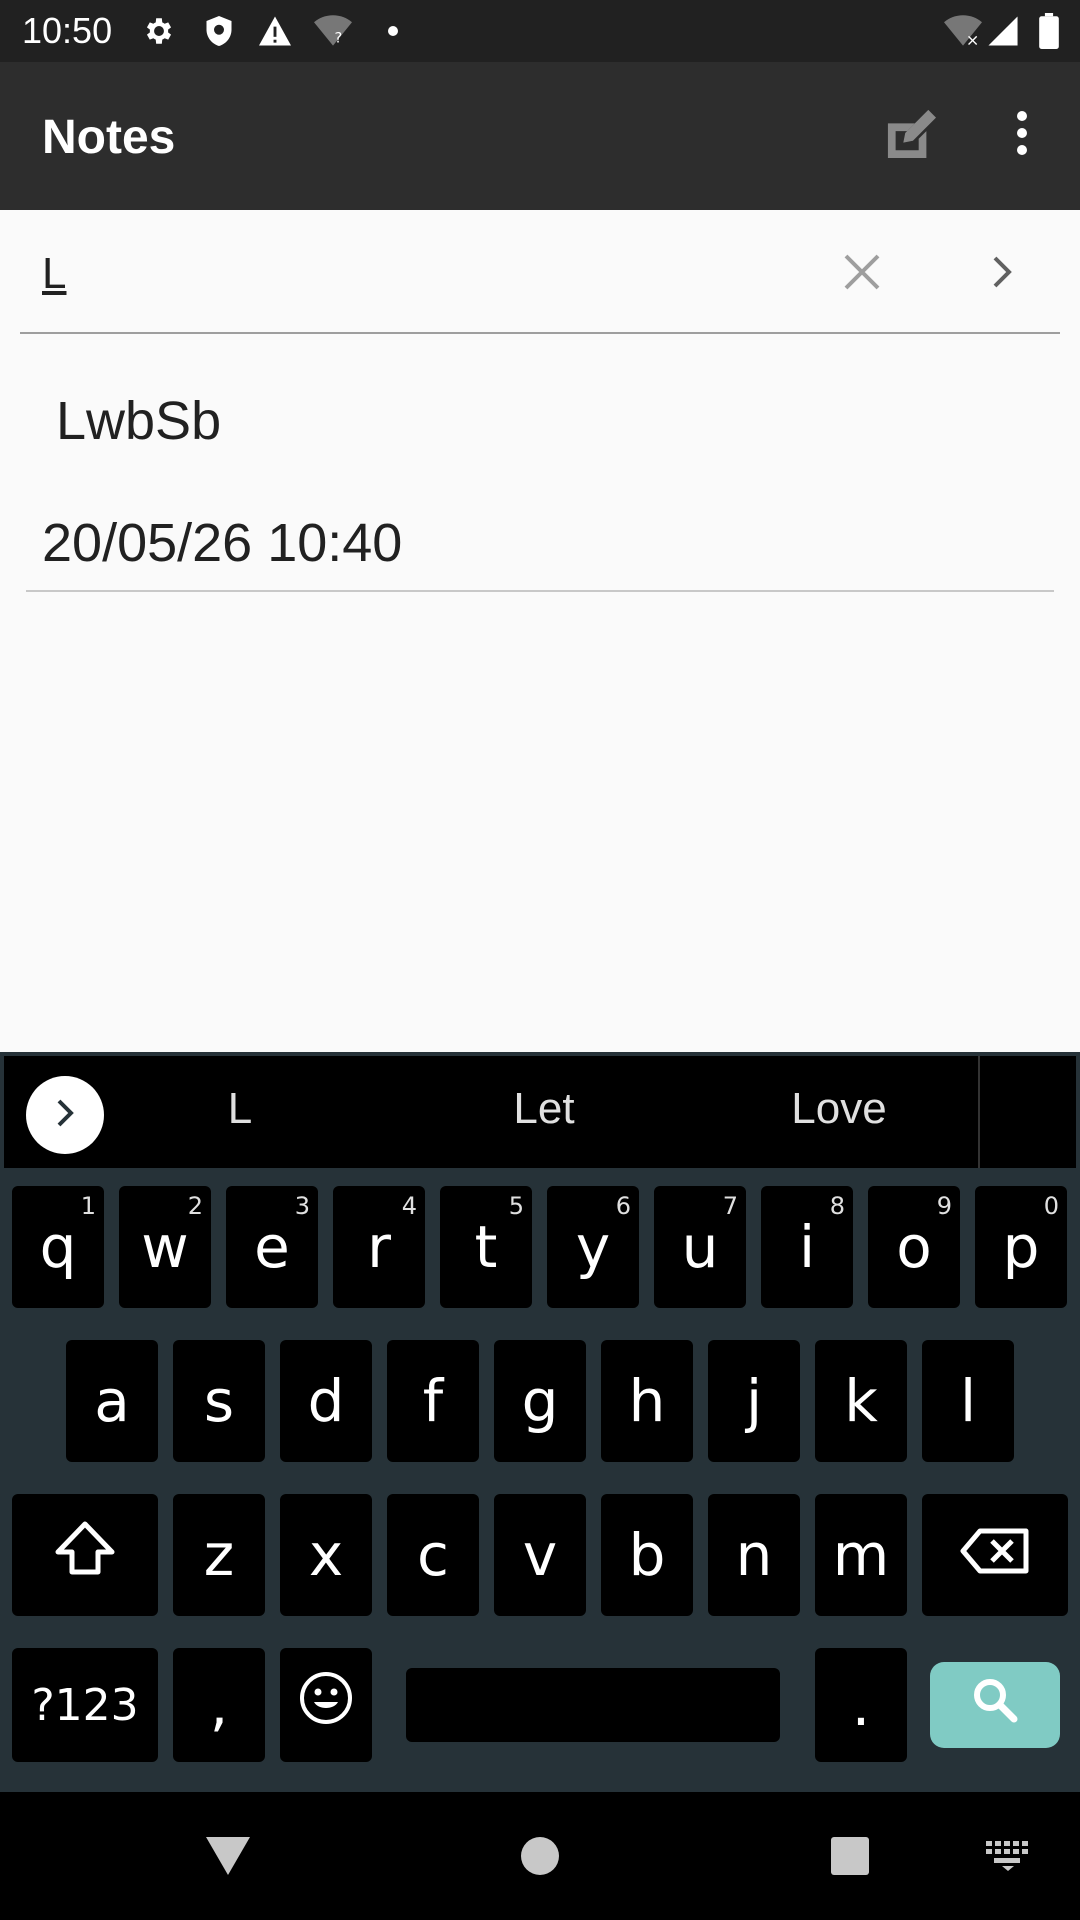 The width and height of the screenshot is (1080, 1920). What do you see at coordinates (109, 137) in the screenshot?
I see `app-title: Notes` at bounding box center [109, 137].